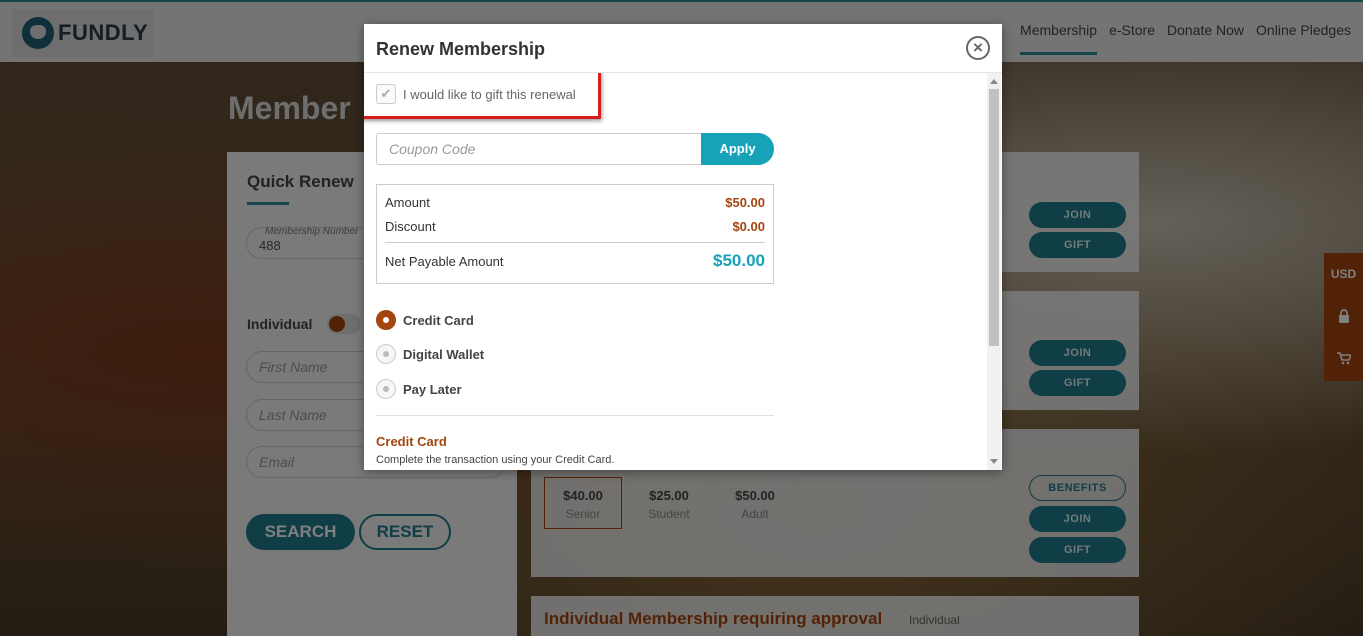 This screenshot has width=1363, height=636. Describe the element at coordinates (745, 202) in the screenshot. I see `amount-value: $50.00` at that location.